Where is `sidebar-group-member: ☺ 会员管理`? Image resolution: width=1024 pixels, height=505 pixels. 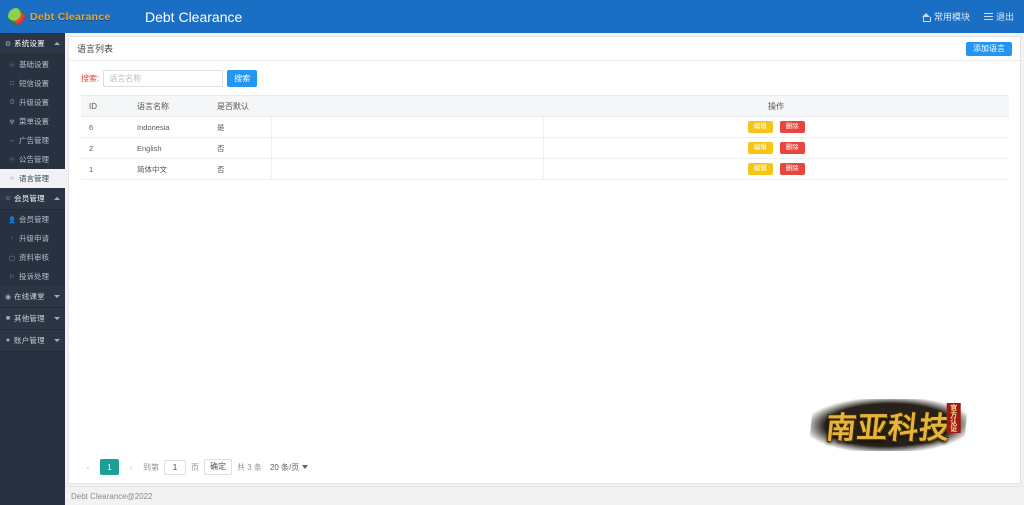
sidebar-group-member: ☺ 会员管理 is located at coordinates (32, 199).